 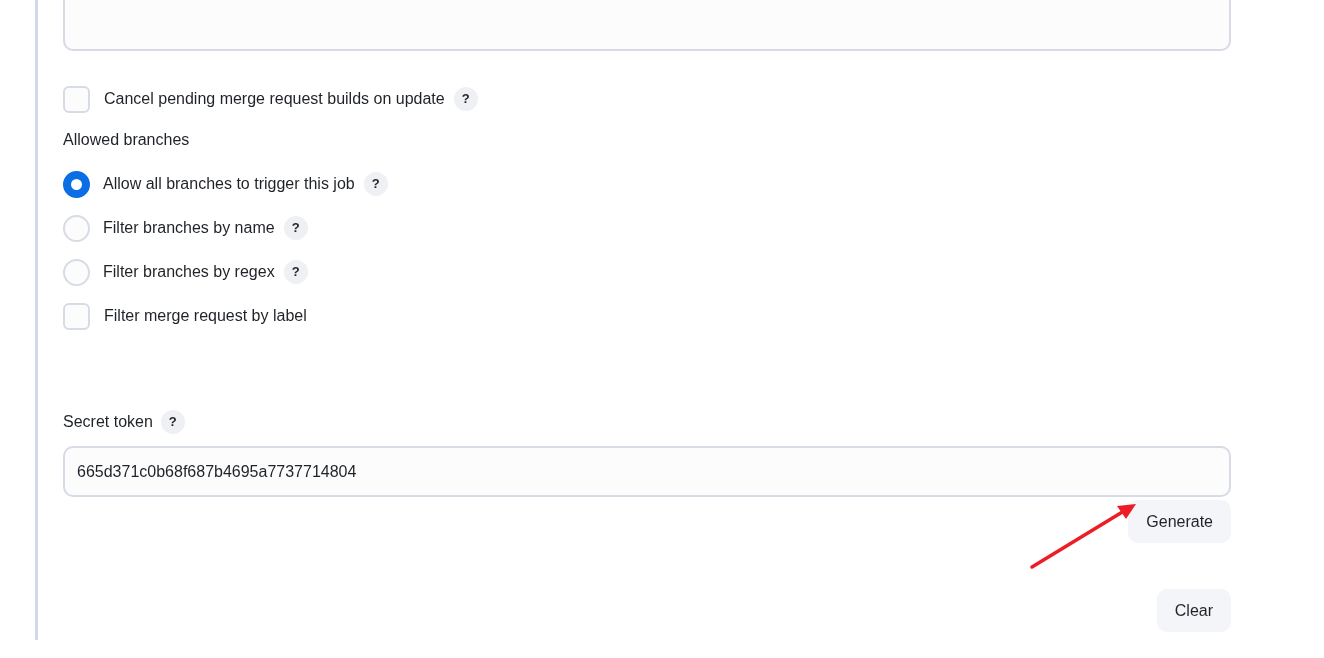 I want to click on option-label: Allow all branches to trigger this job, so click(x=229, y=184).